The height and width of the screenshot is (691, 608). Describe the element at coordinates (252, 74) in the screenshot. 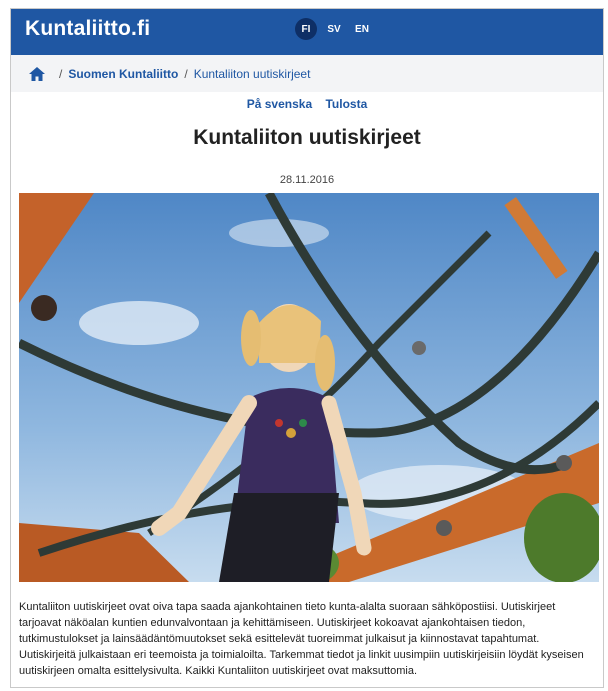

I see `breadcrumb-item-current: Kuntaliiton uutiskirjeet` at that location.